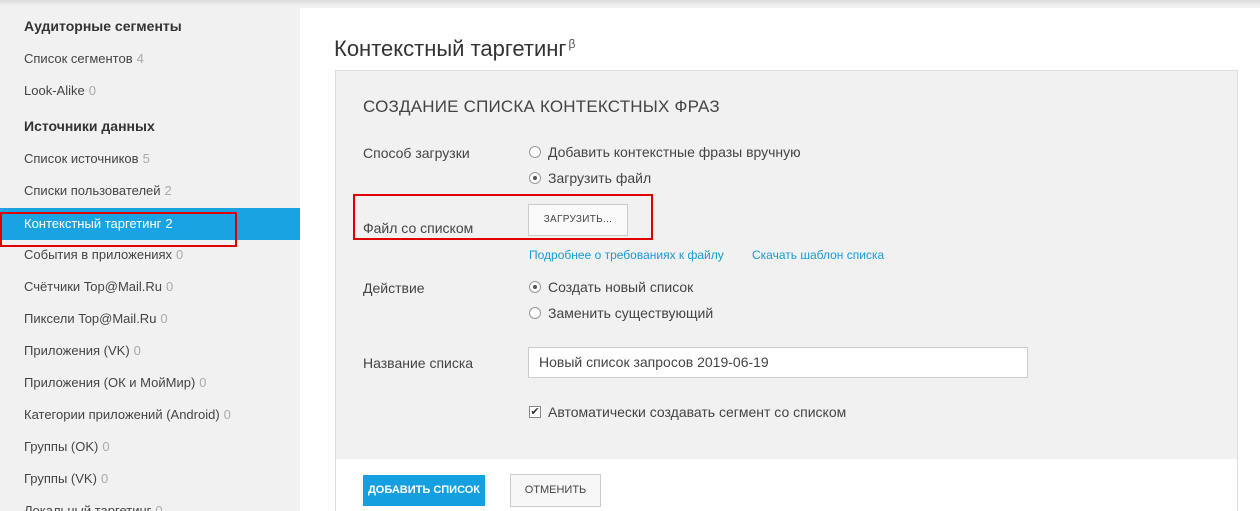  What do you see at coordinates (450, 48) in the screenshot?
I see `page-title-text: Контекстный таргетинг` at bounding box center [450, 48].